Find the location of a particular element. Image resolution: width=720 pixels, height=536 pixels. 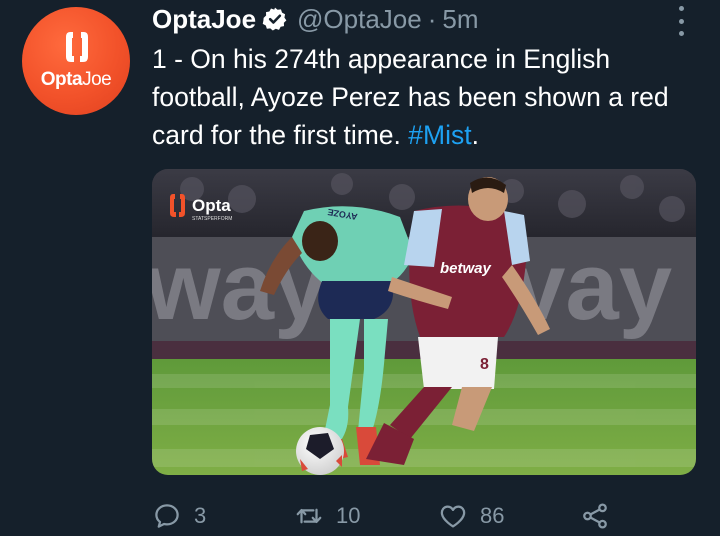

avatar: OptaJoe is located at coordinates (76, 61).